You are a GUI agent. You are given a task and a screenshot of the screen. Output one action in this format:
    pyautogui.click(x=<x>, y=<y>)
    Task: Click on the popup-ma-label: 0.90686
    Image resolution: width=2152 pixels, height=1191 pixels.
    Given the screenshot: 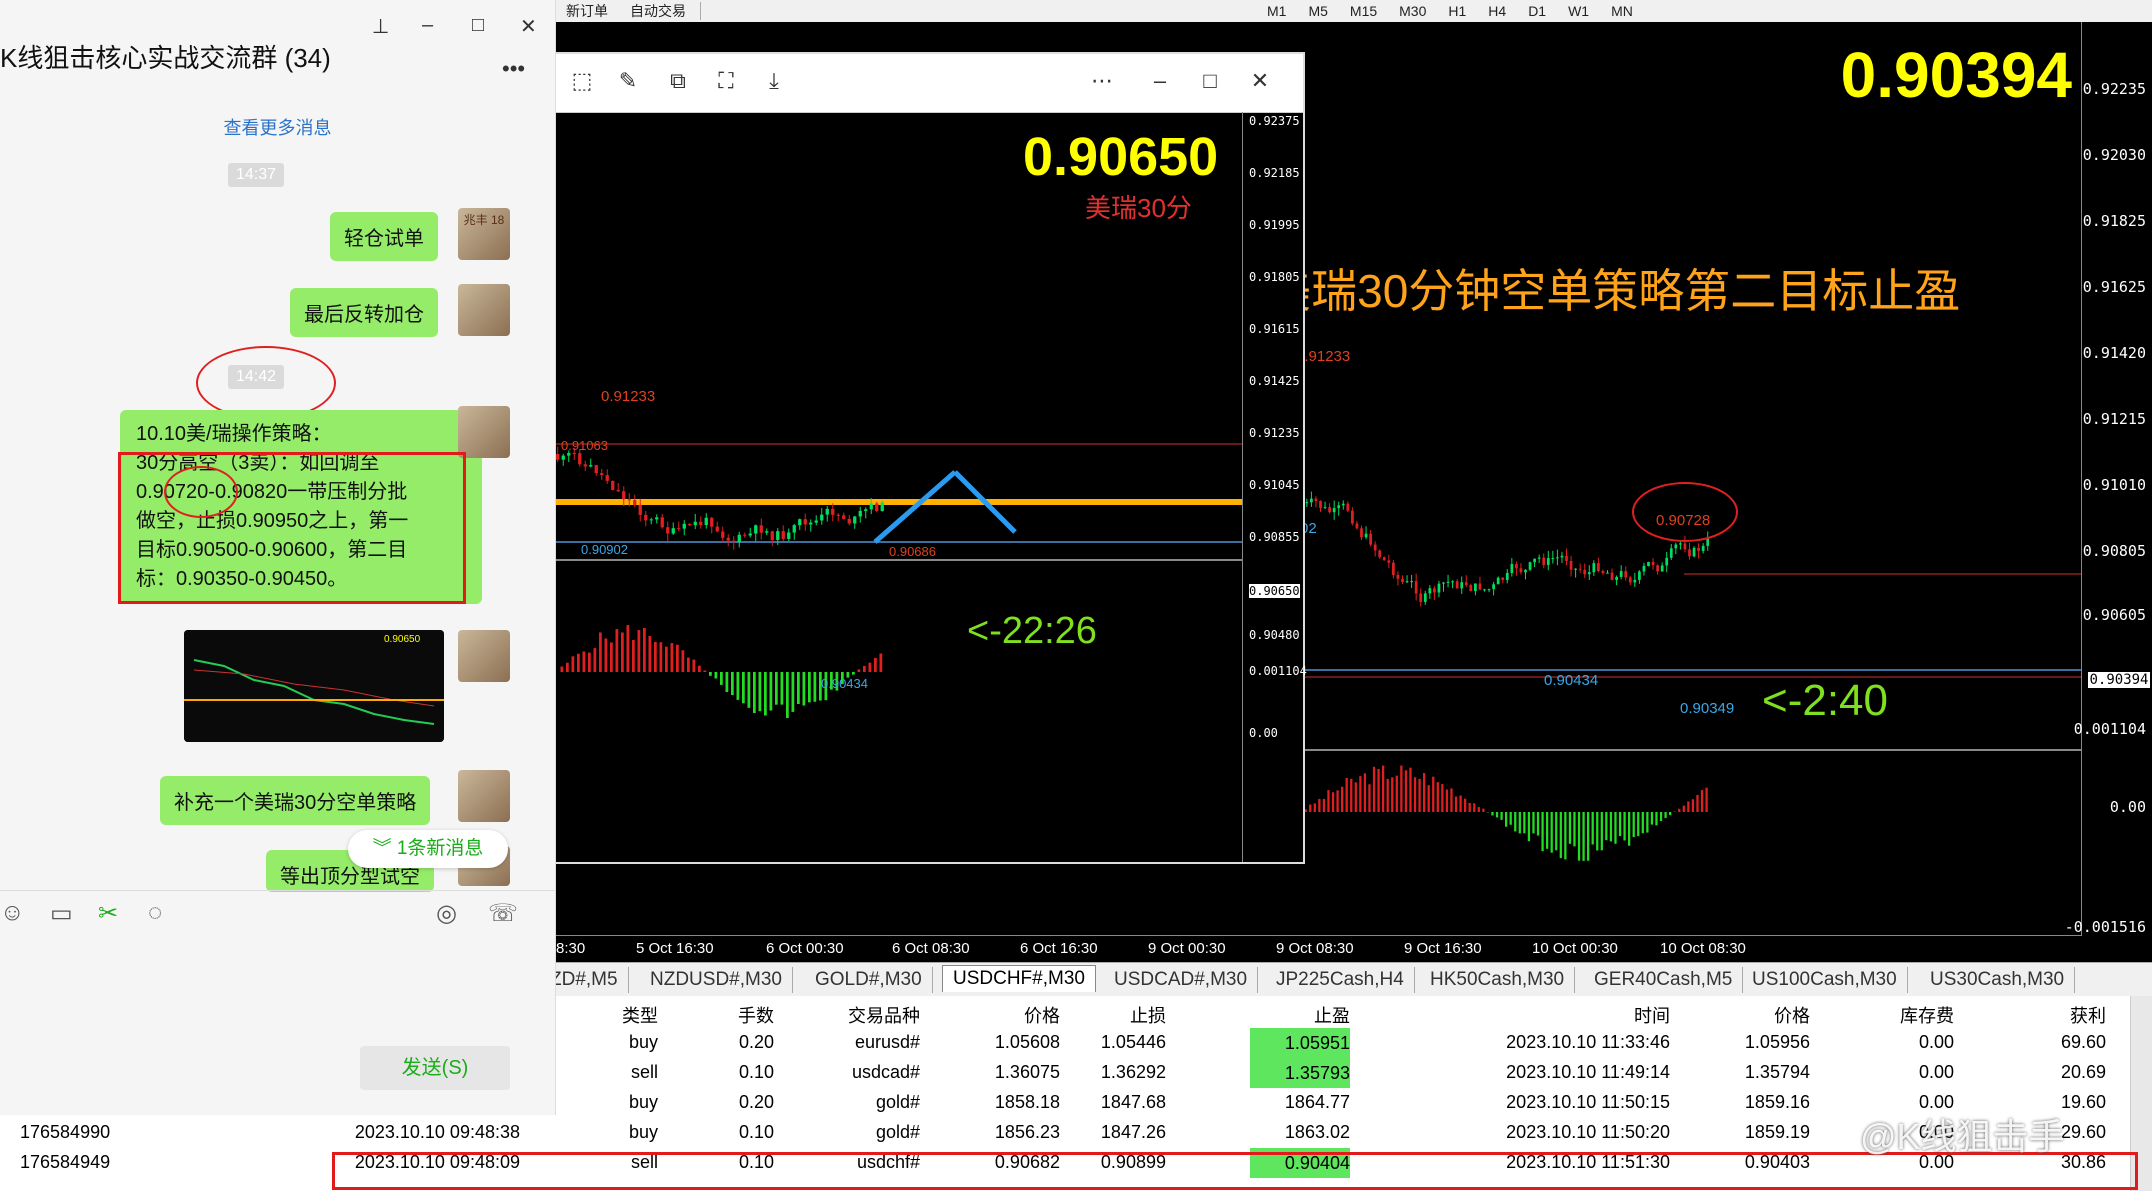 What is the action you would take?
    pyautogui.click(x=912, y=551)
    